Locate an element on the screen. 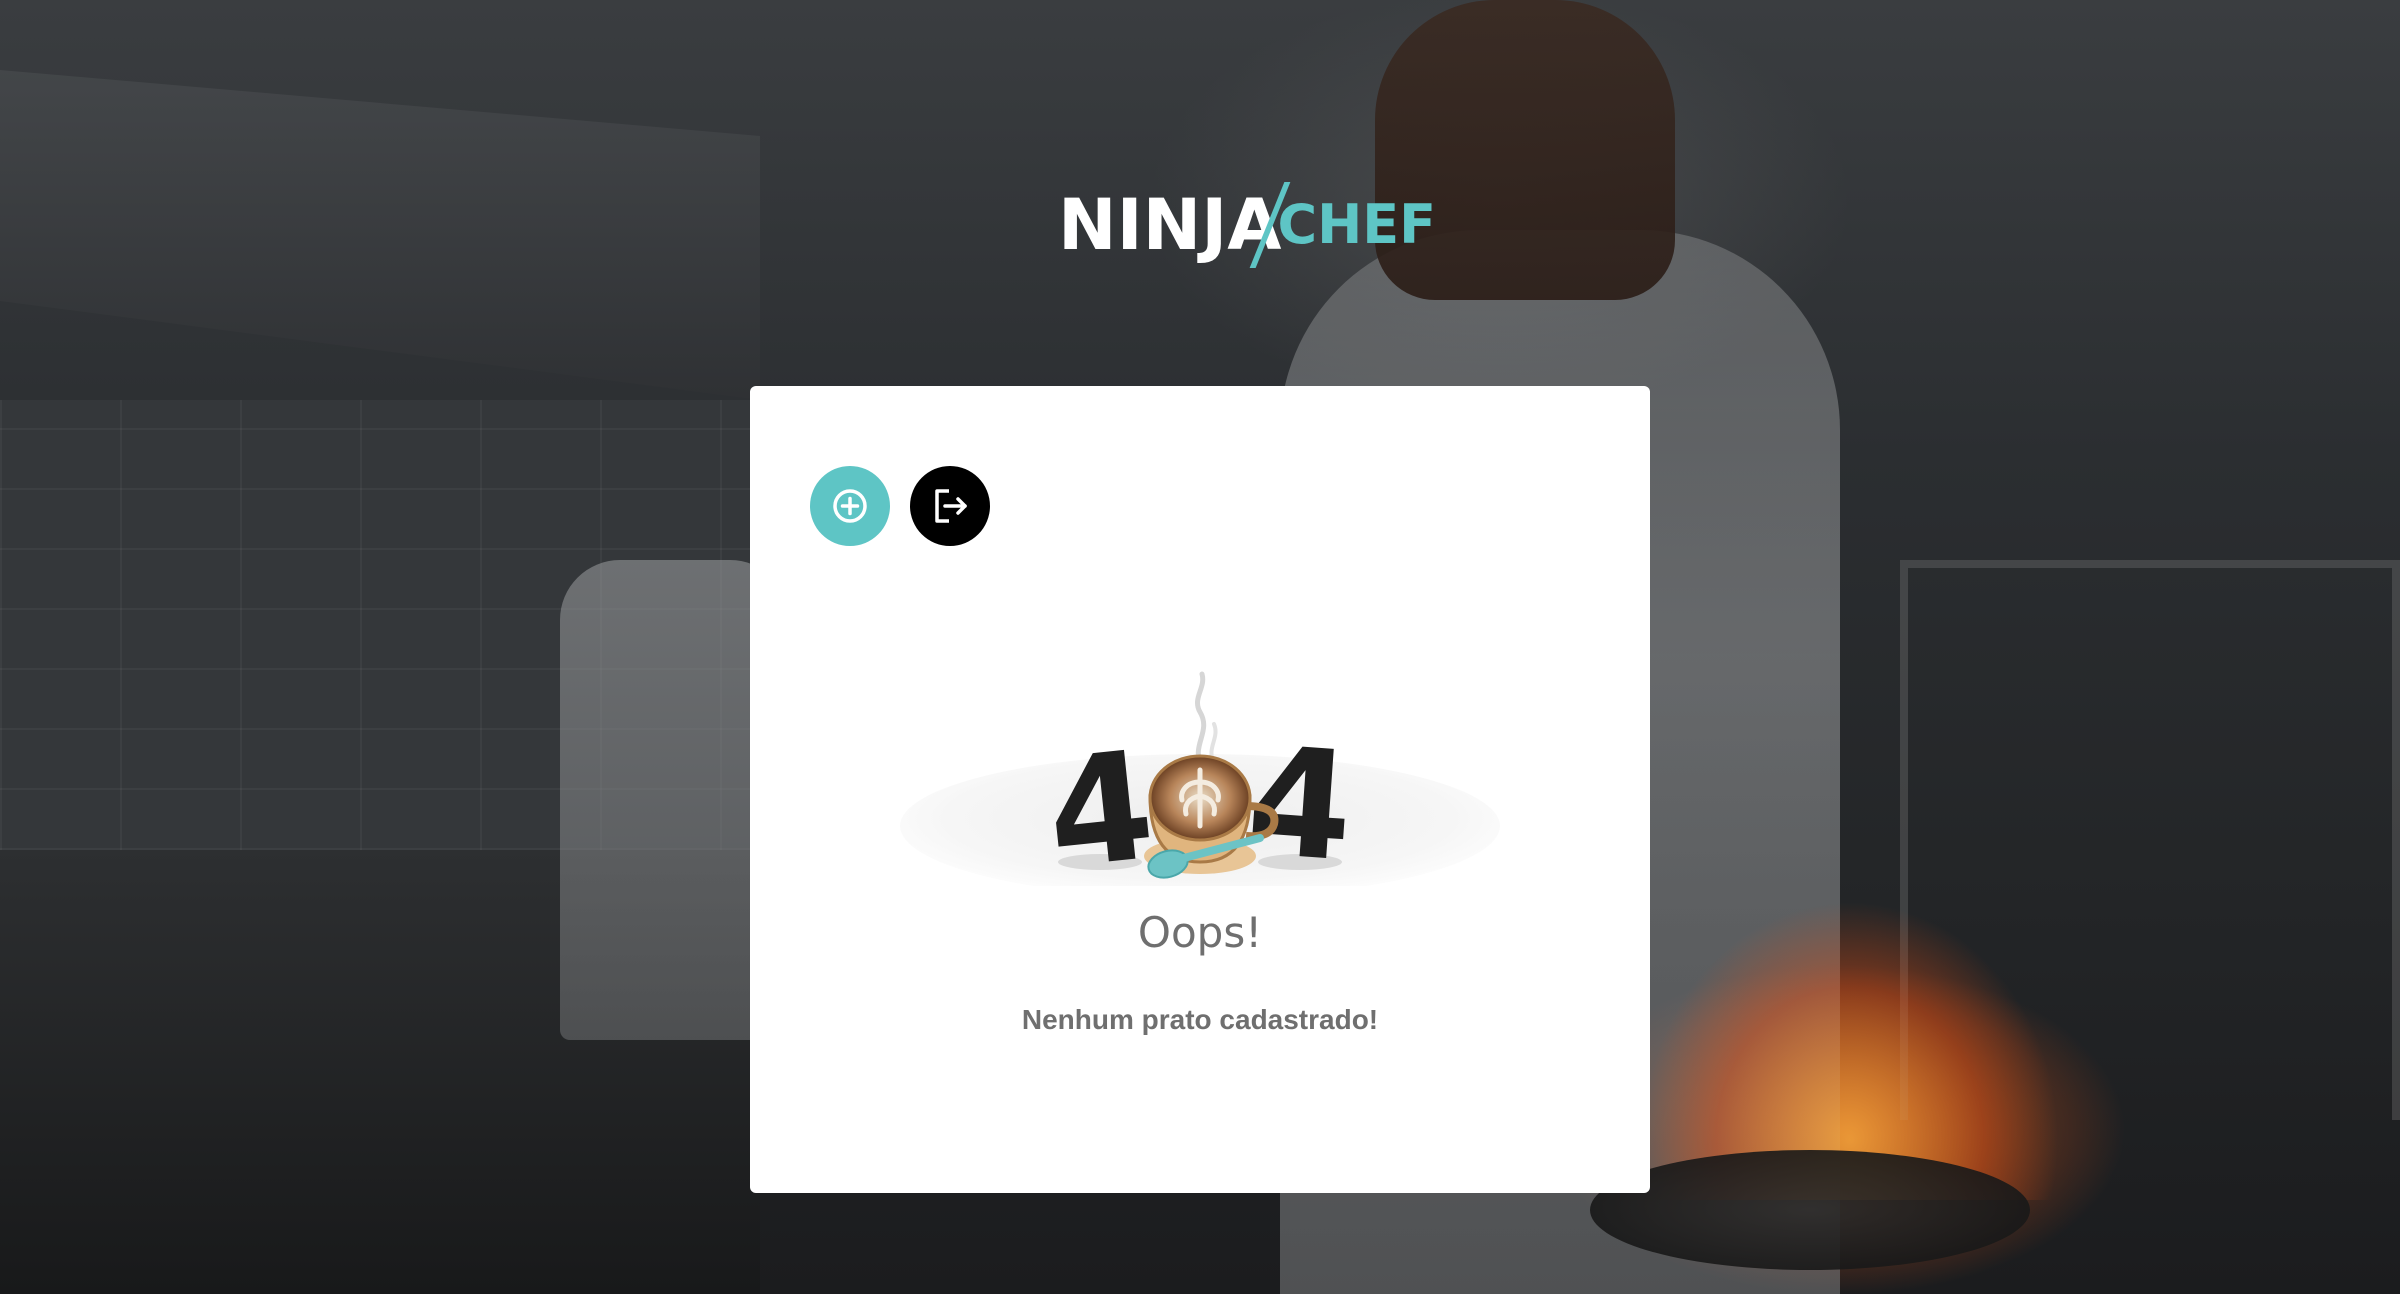 This screenshot has height=1294, width=2400. add-dish-button is located at coordinates (850, 506).